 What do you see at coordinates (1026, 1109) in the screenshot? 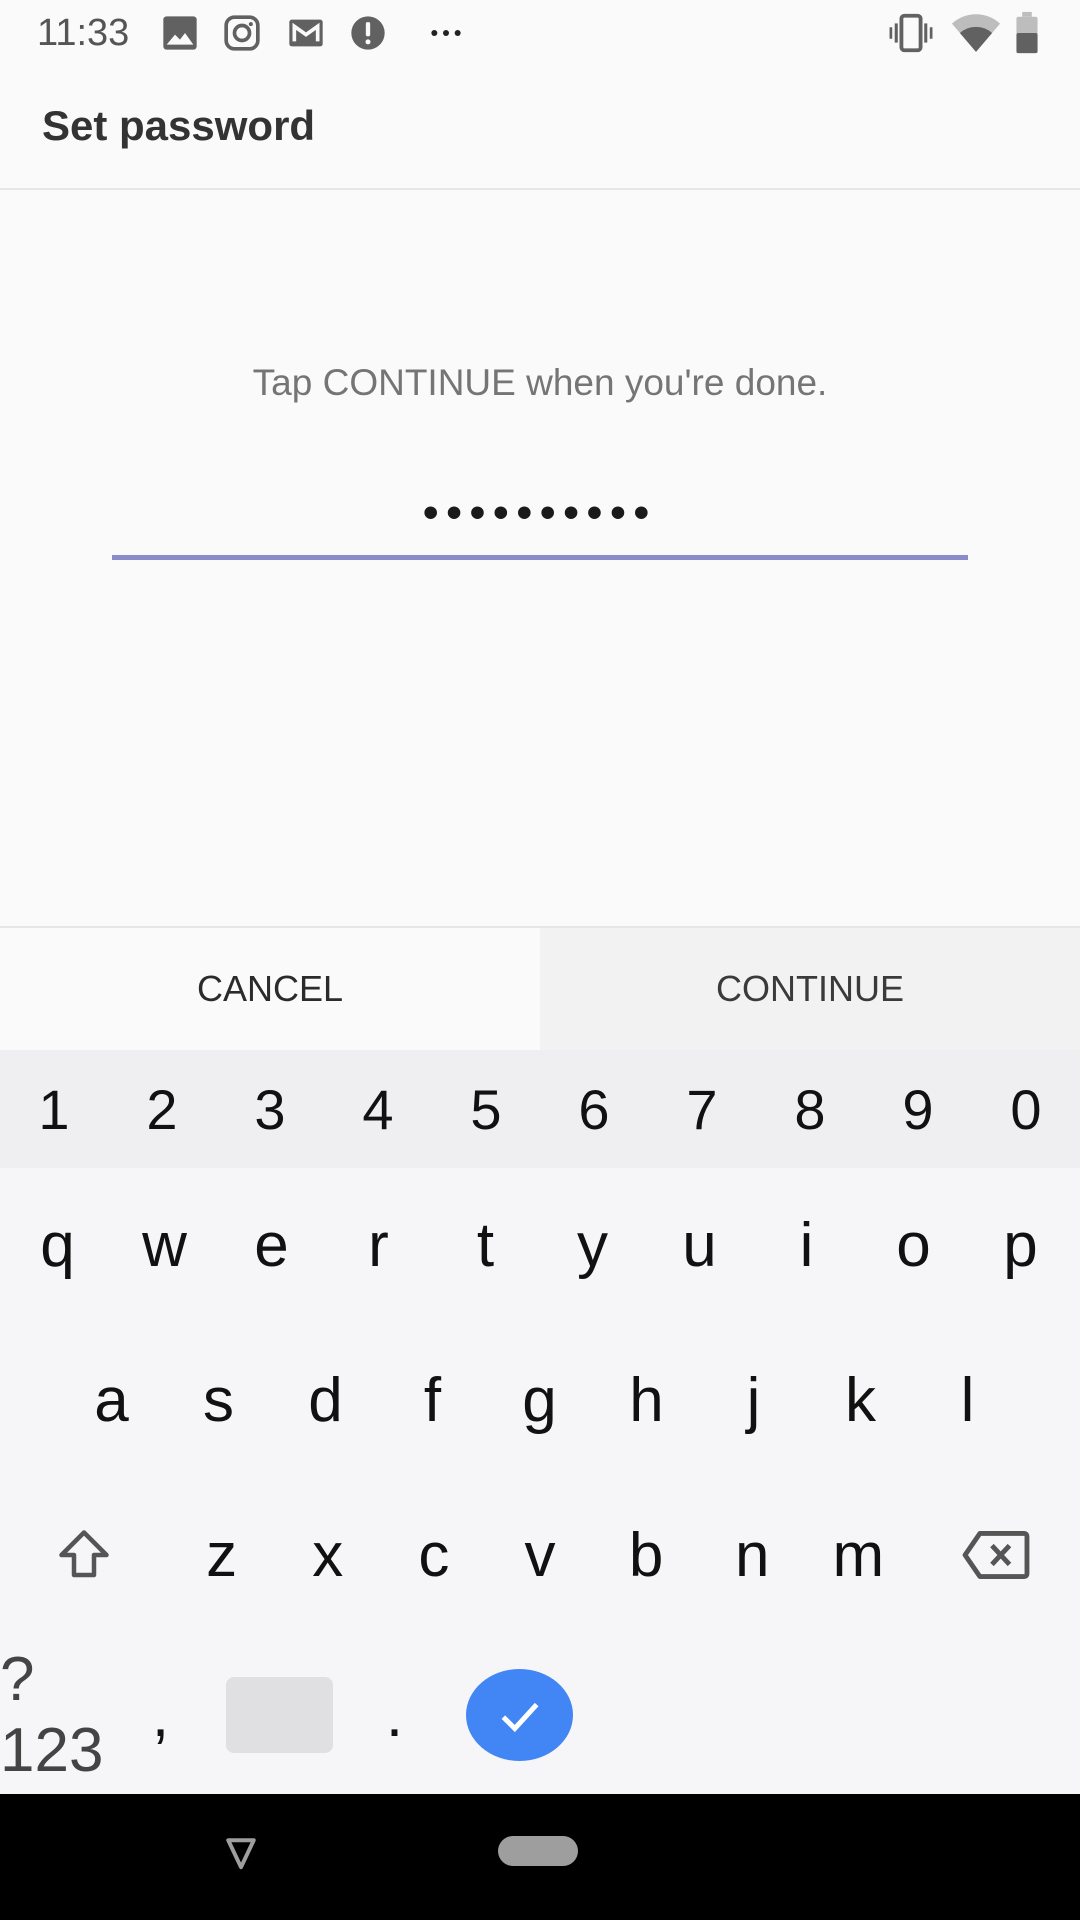
I see `key-0: 0` at bounding box center [1026, 1109].